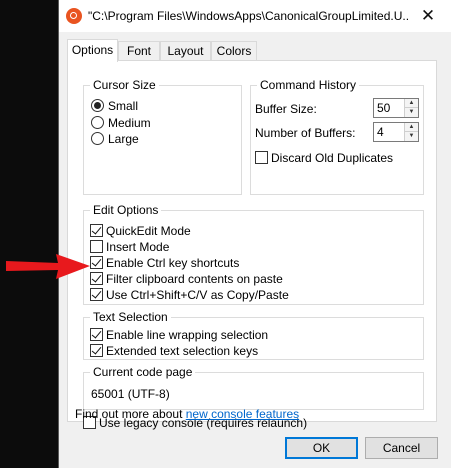  I want to click on filter-clipboard-label: Filter clipboard contents on paste, so click(194, 279).